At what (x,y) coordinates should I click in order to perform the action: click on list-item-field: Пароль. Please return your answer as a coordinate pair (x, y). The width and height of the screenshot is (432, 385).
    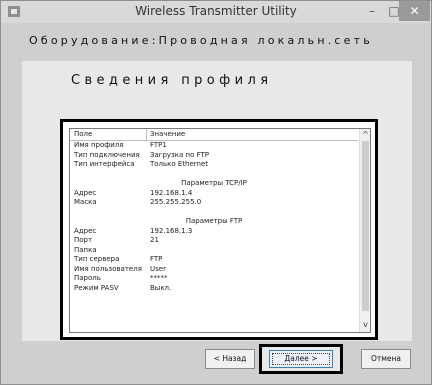
    Looking at the image, I should click on (87, 278).